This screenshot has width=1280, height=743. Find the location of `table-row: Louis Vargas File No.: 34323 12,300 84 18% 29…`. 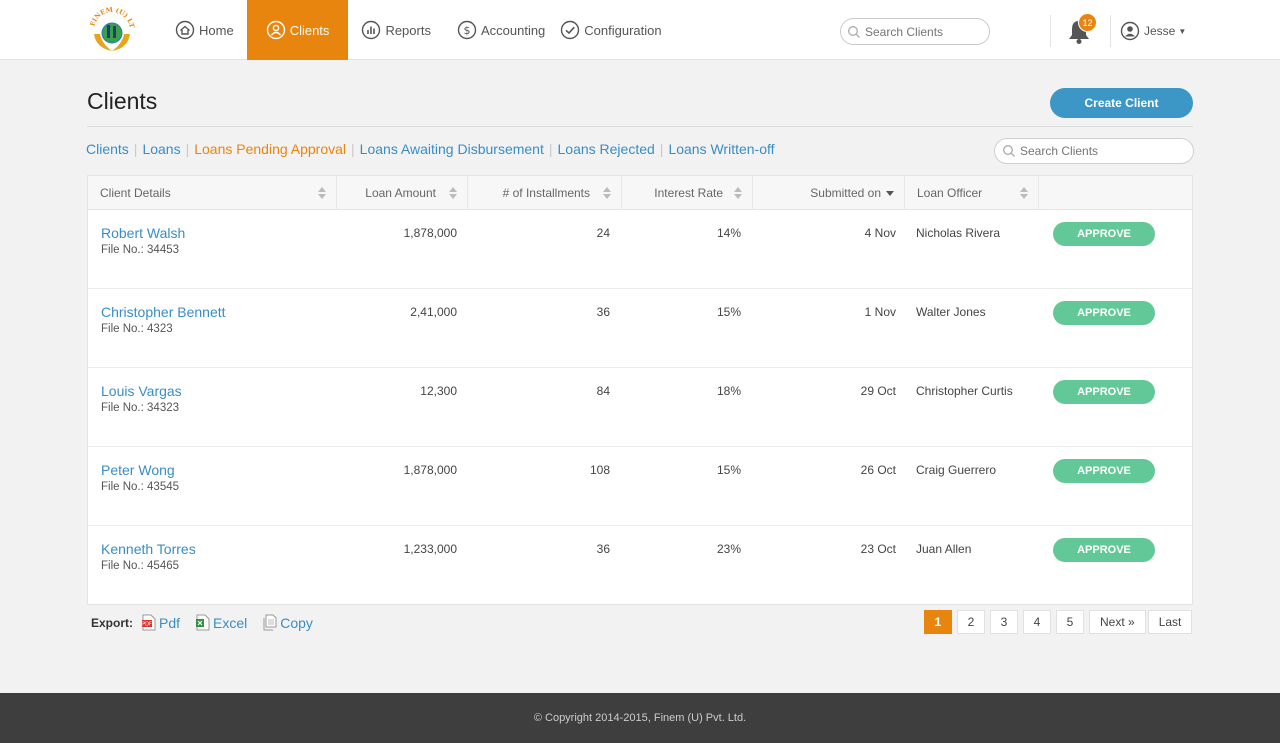

table-row: Louis Vargas File No.: 34323 12,300 84 18% 29… is located at coordinates (640, 407).